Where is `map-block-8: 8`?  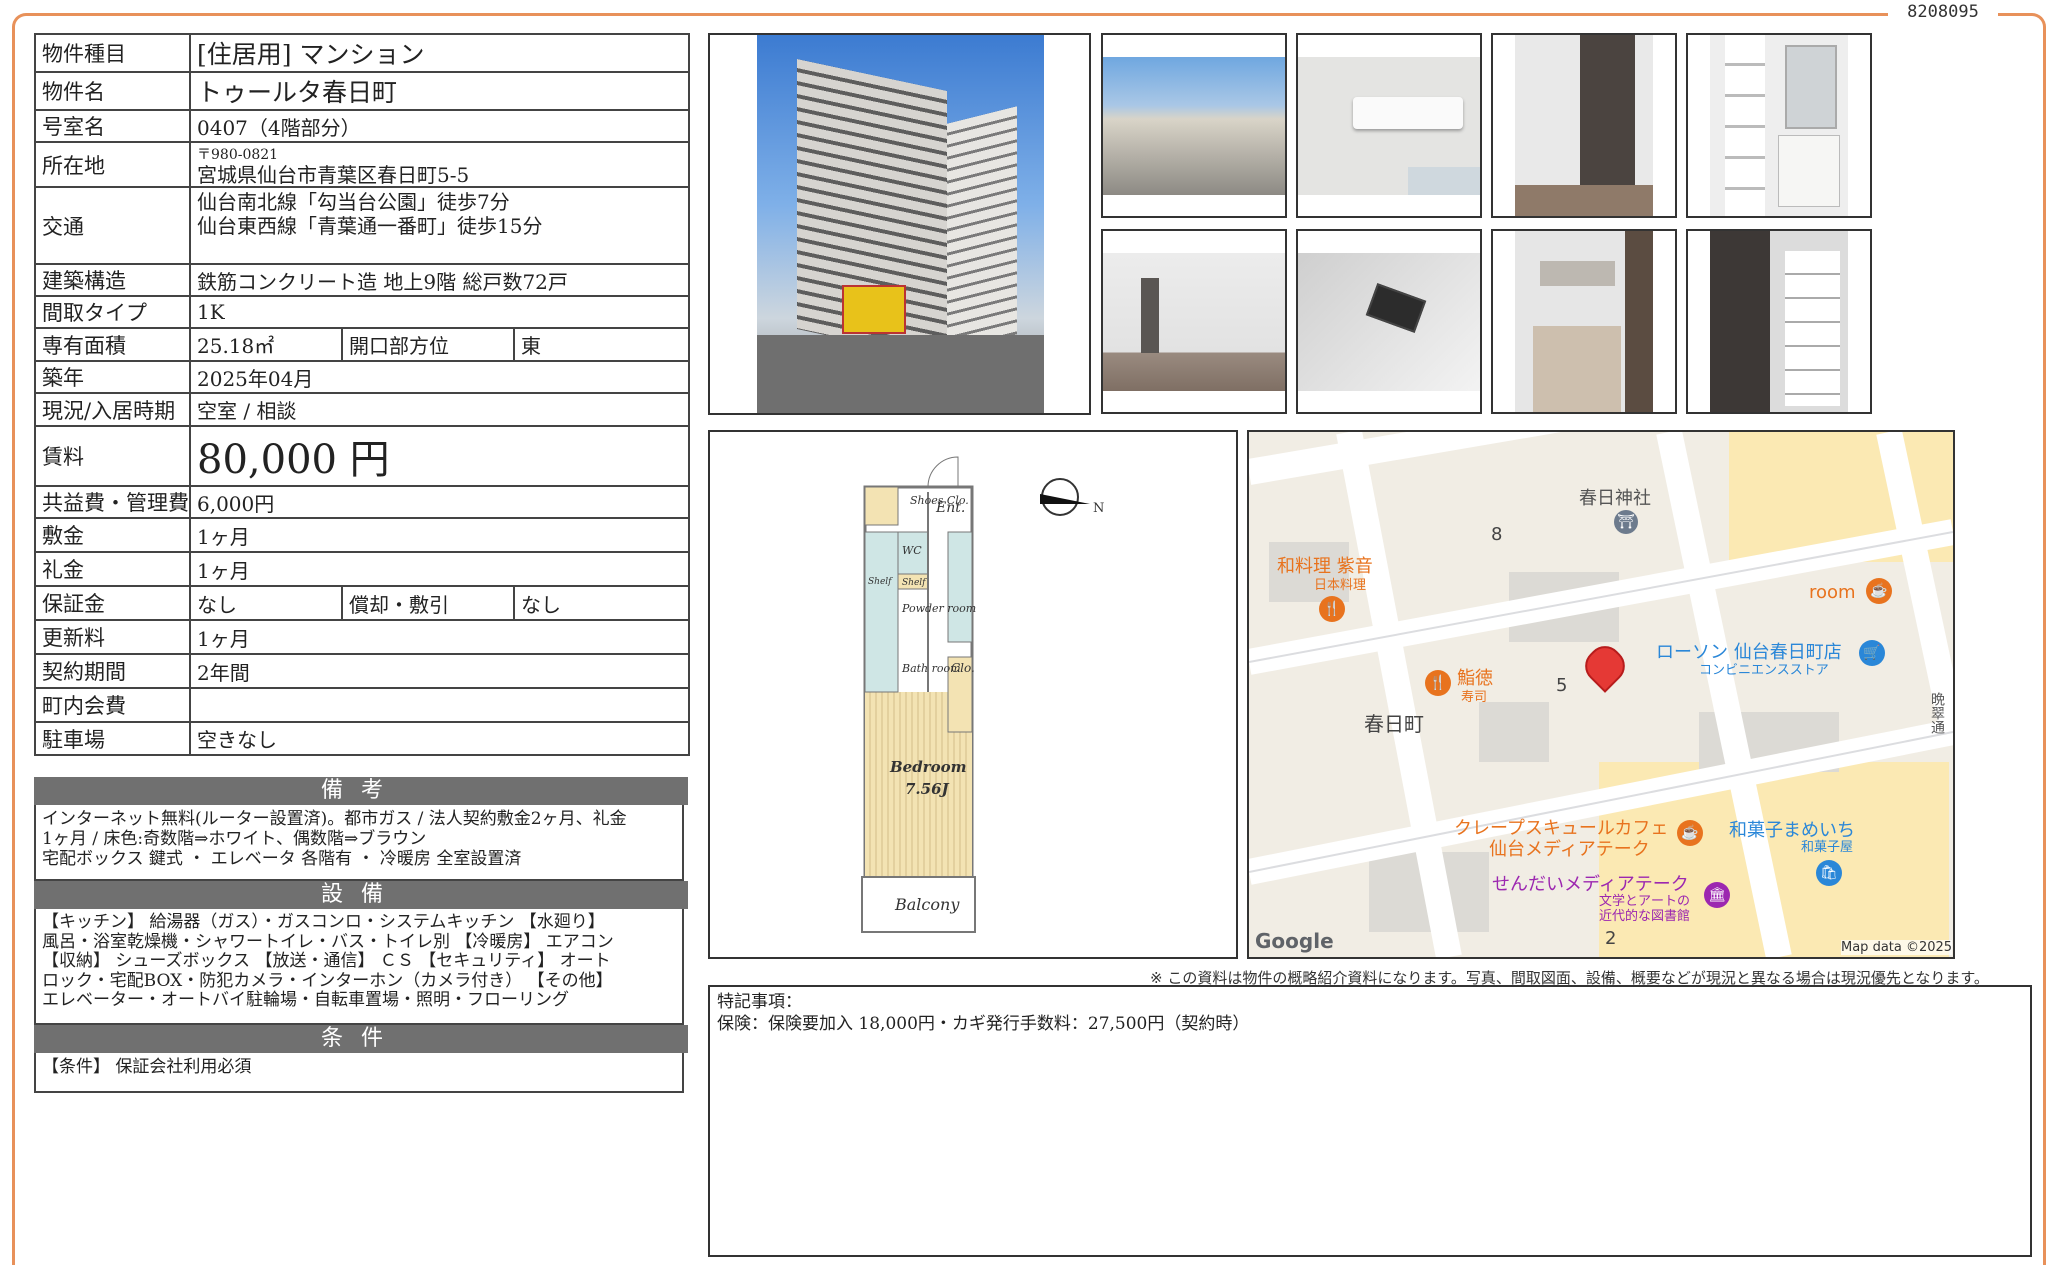
map-block-8: 8 is located at coordinates (1497, 534).